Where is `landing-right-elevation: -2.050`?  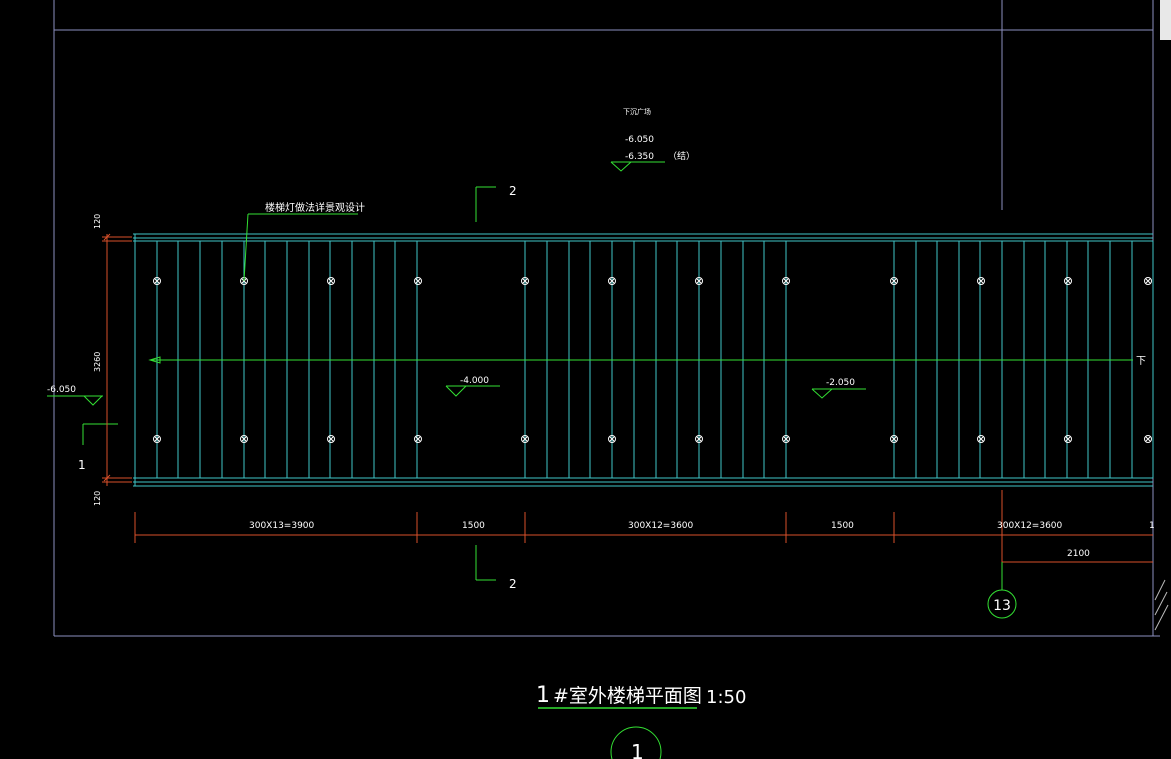
landing-right-elevation: -2.050 is located at coordinates (840, 383).